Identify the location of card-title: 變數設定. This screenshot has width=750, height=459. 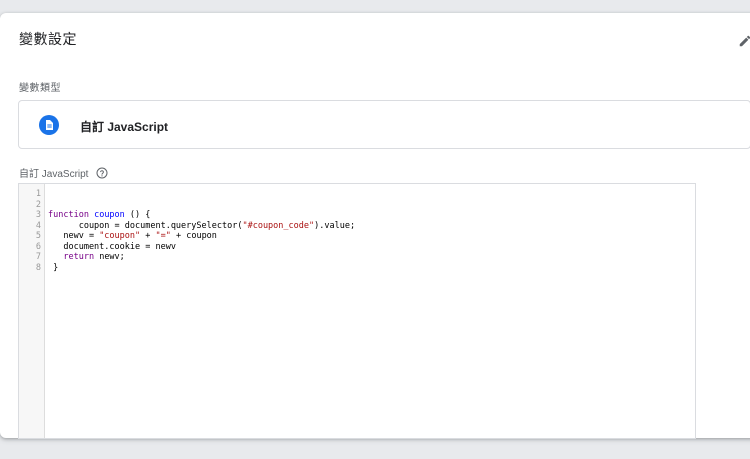
(48, 39).